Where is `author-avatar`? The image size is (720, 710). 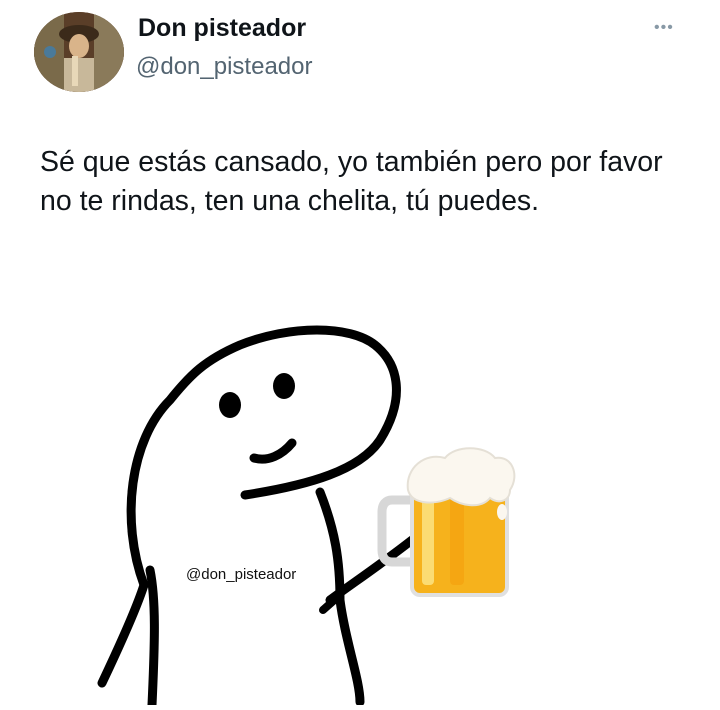 author-avatar is located at coordinates (79, 52).